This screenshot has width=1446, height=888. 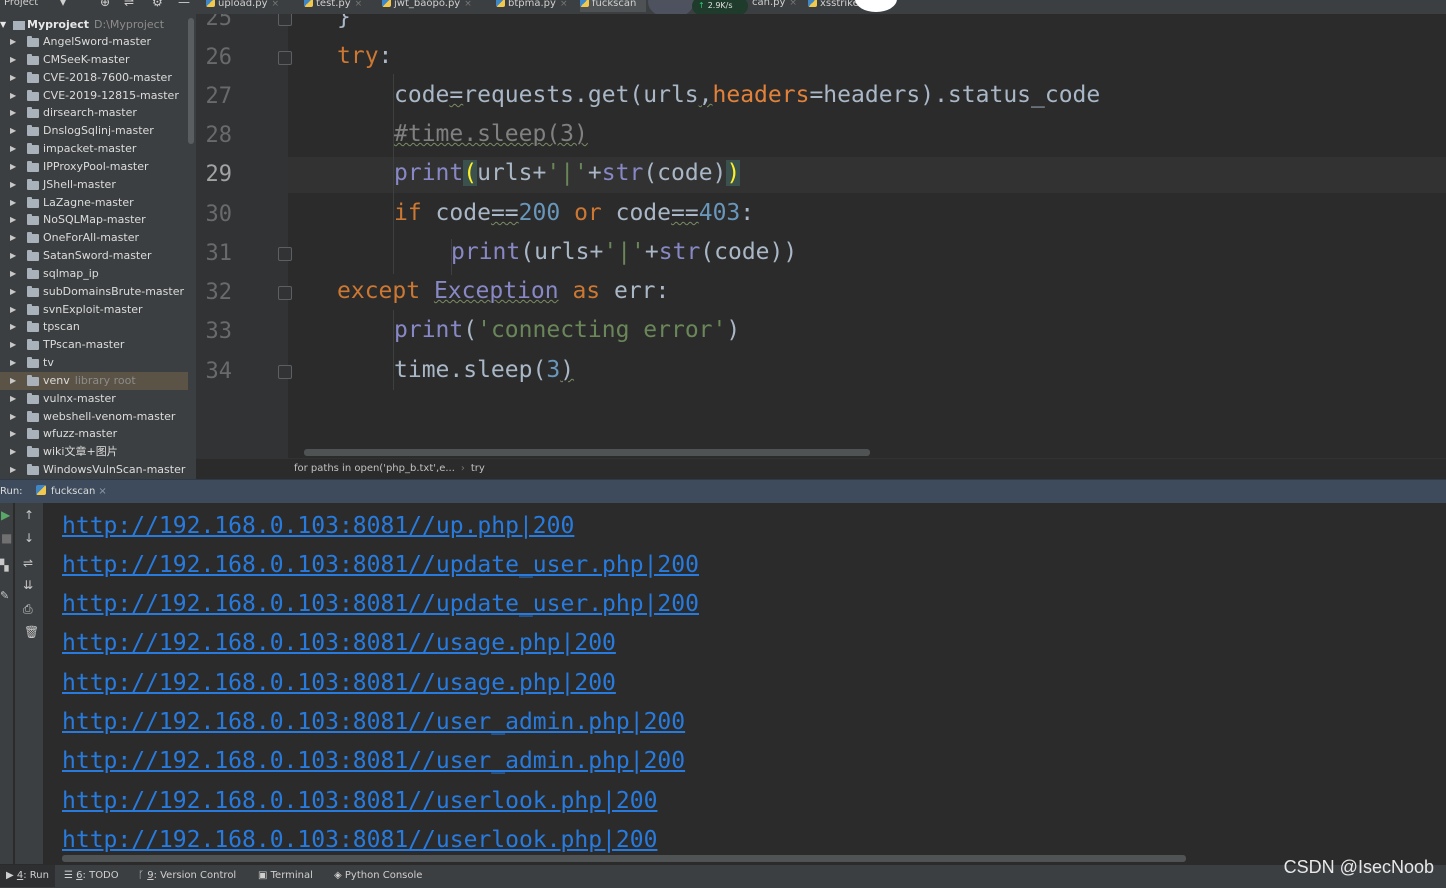 What do you see at coordinates (98, 25) in the screenshot?
I see `tree-root: ▼ Myproject D:\Myproject` at bounding box center [98, 25].